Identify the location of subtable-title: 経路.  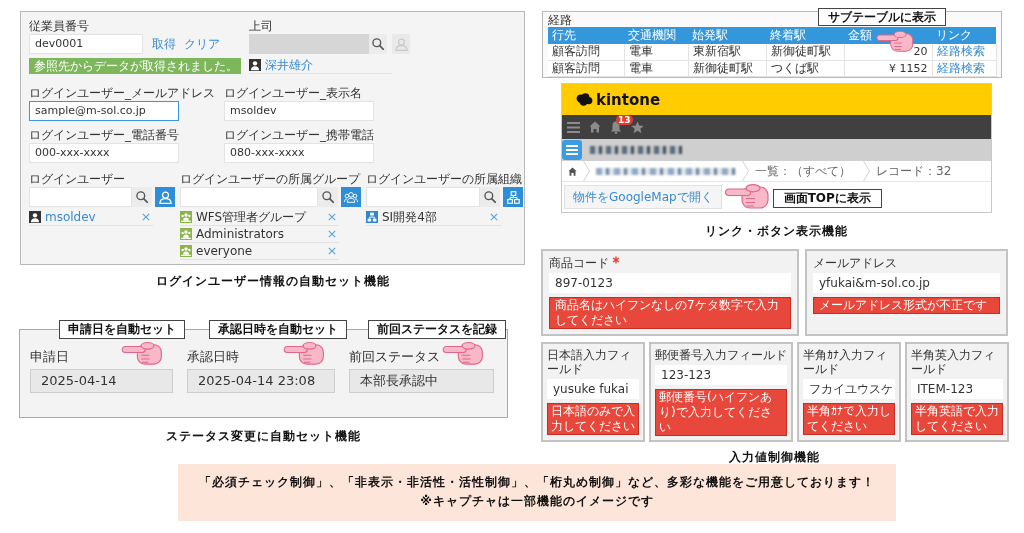
(560, 20).